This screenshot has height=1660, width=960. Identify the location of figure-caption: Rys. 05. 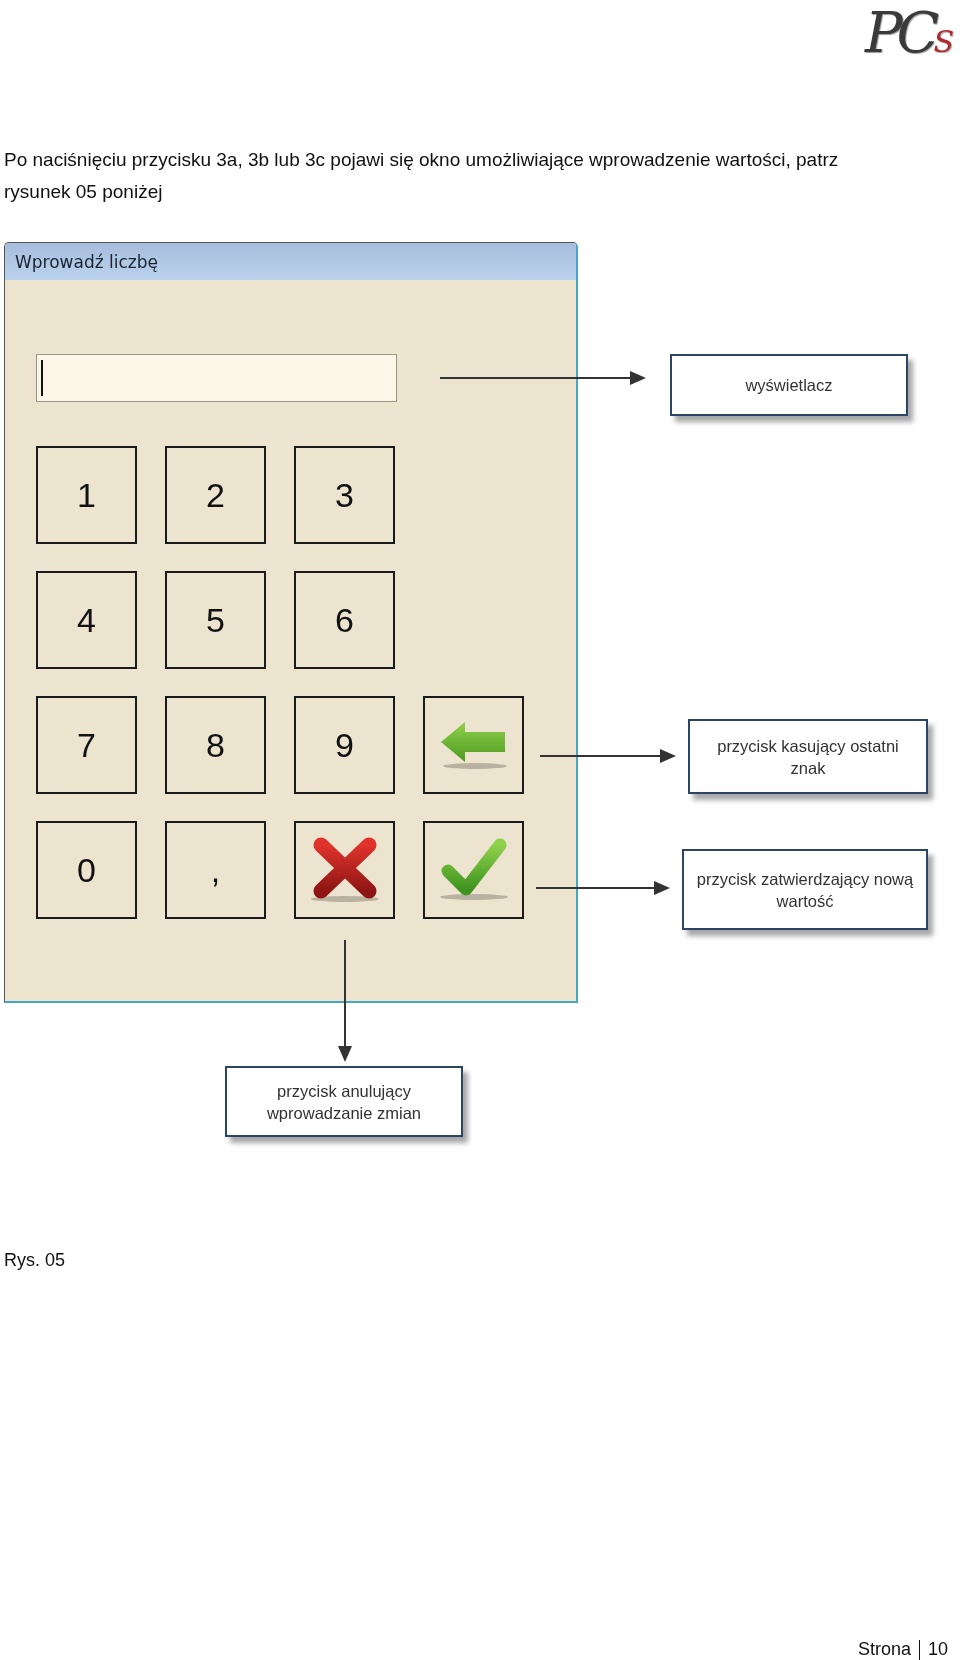
(35, 1260).